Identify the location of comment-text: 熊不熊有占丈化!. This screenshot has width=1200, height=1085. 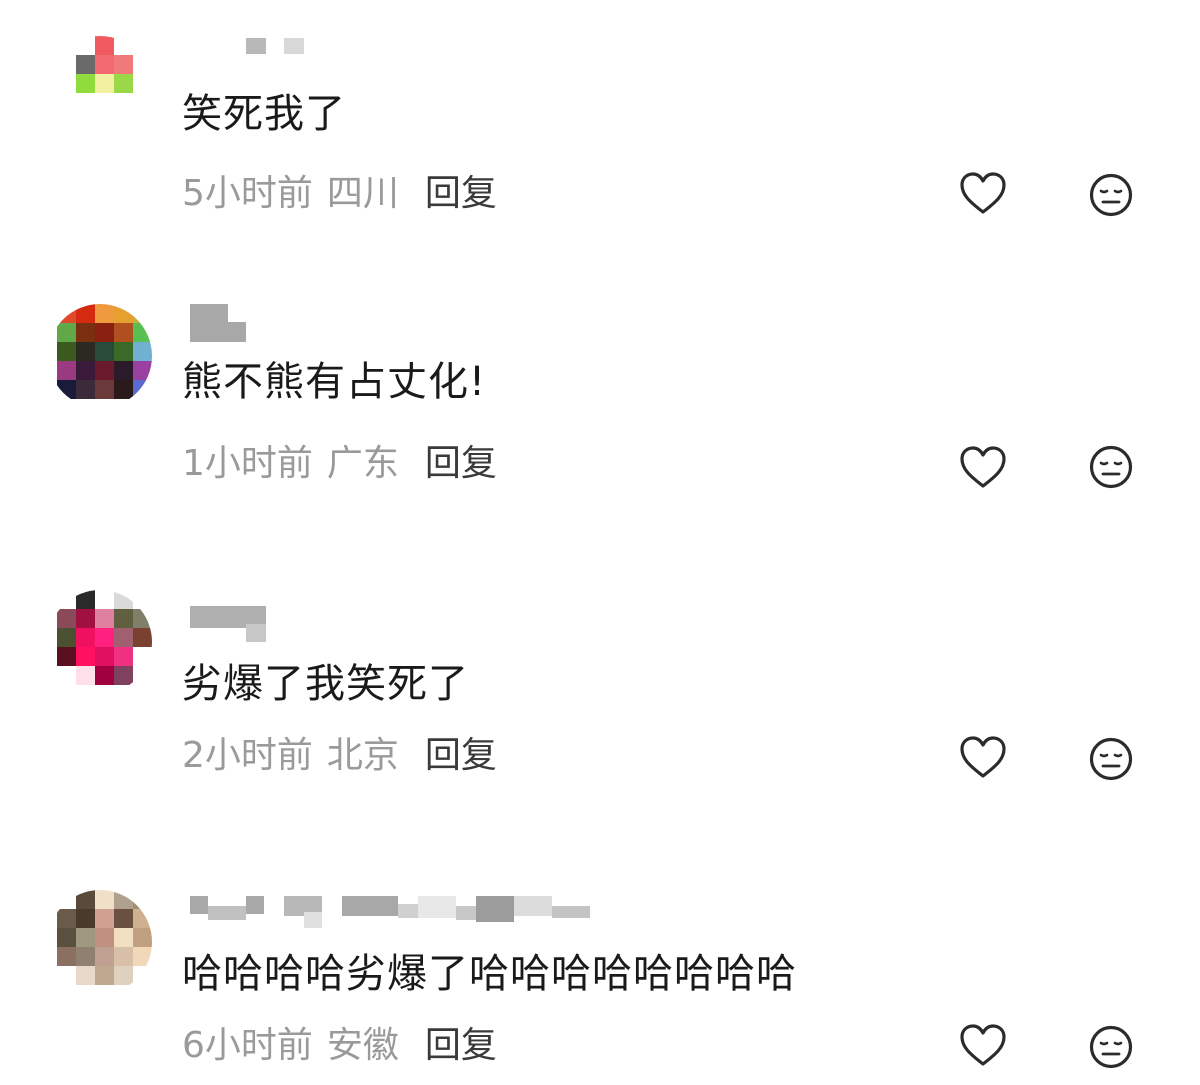
(334, 382).